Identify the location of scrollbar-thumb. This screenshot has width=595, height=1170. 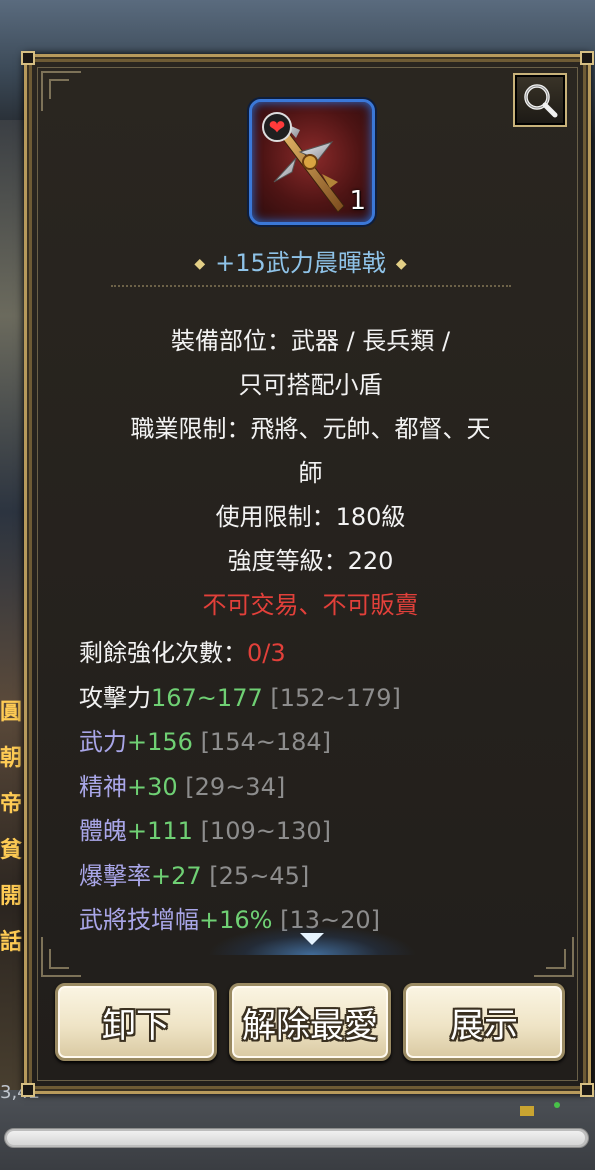
(296, 1138).